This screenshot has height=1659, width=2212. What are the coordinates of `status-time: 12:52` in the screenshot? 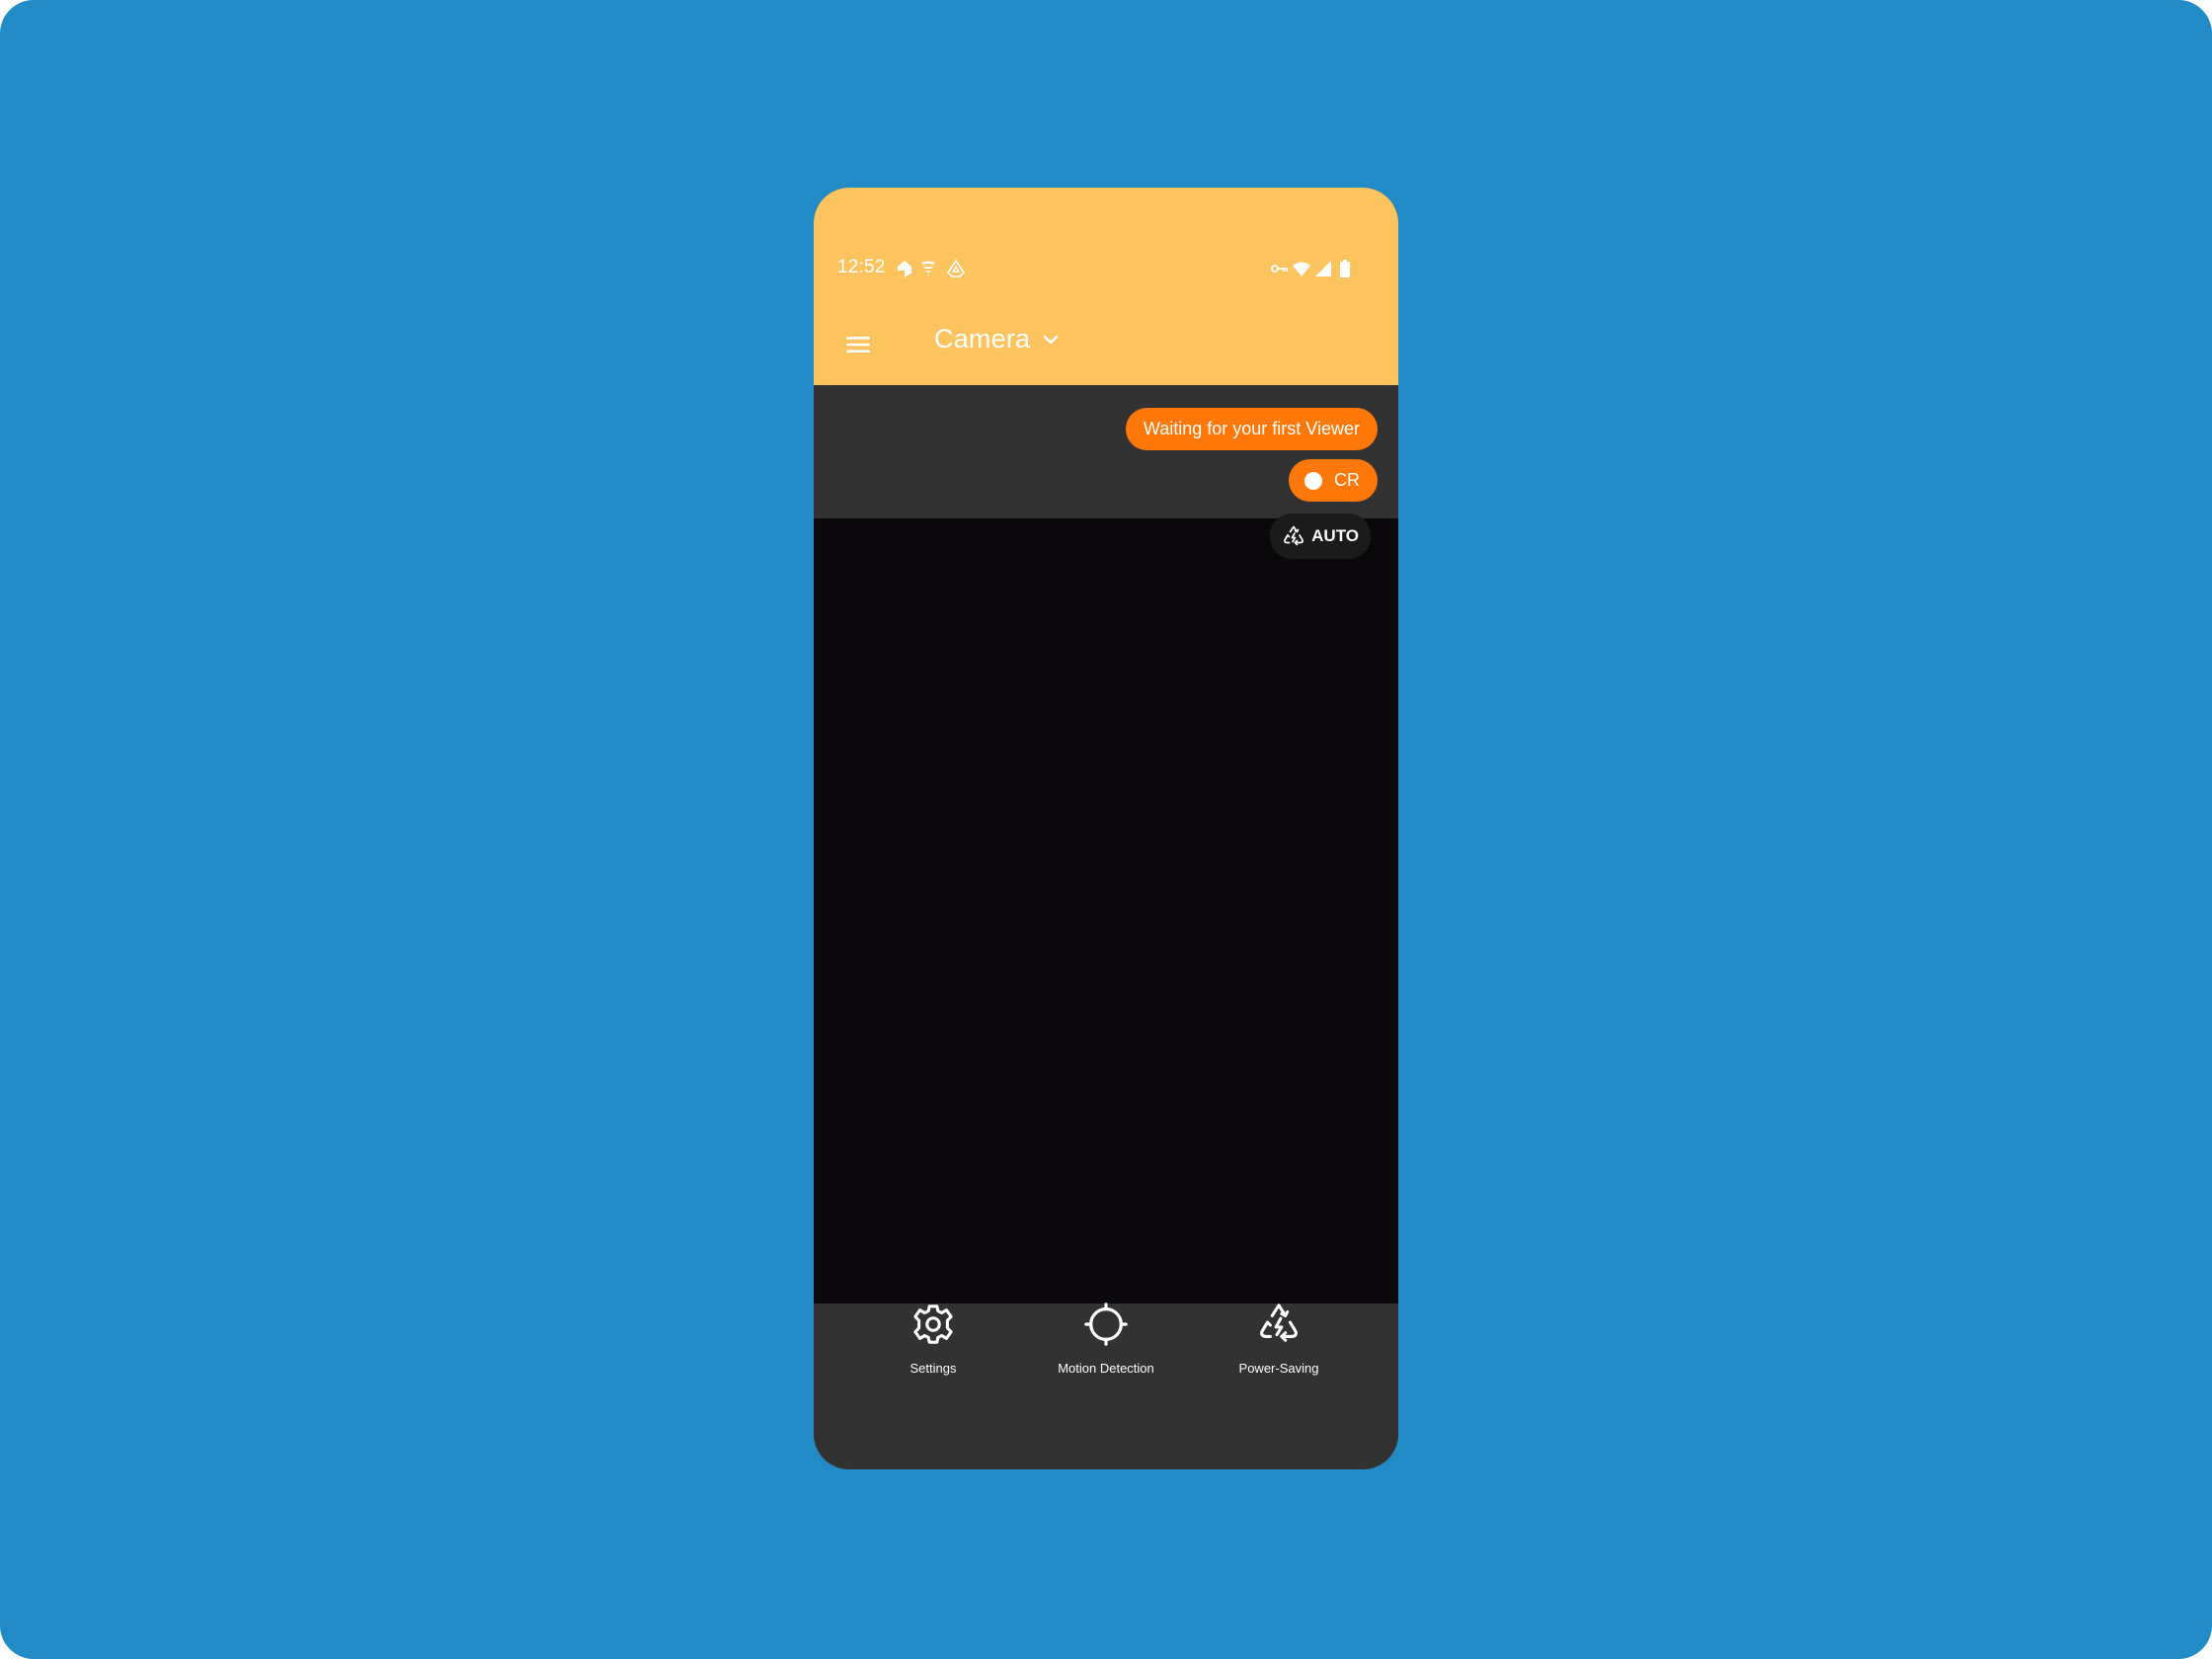 It's located at (862, 267).